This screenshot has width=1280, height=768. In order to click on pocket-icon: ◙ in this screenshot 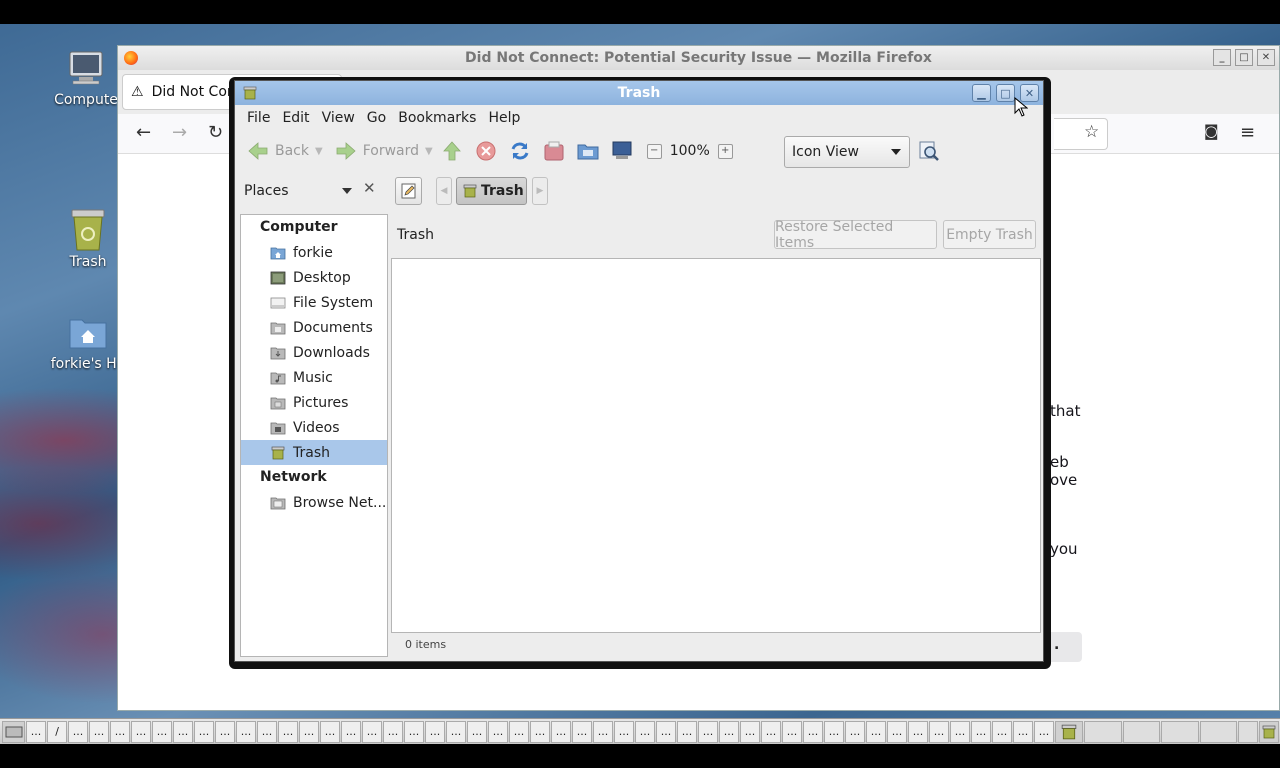, I will do `click(1211, 131)`.